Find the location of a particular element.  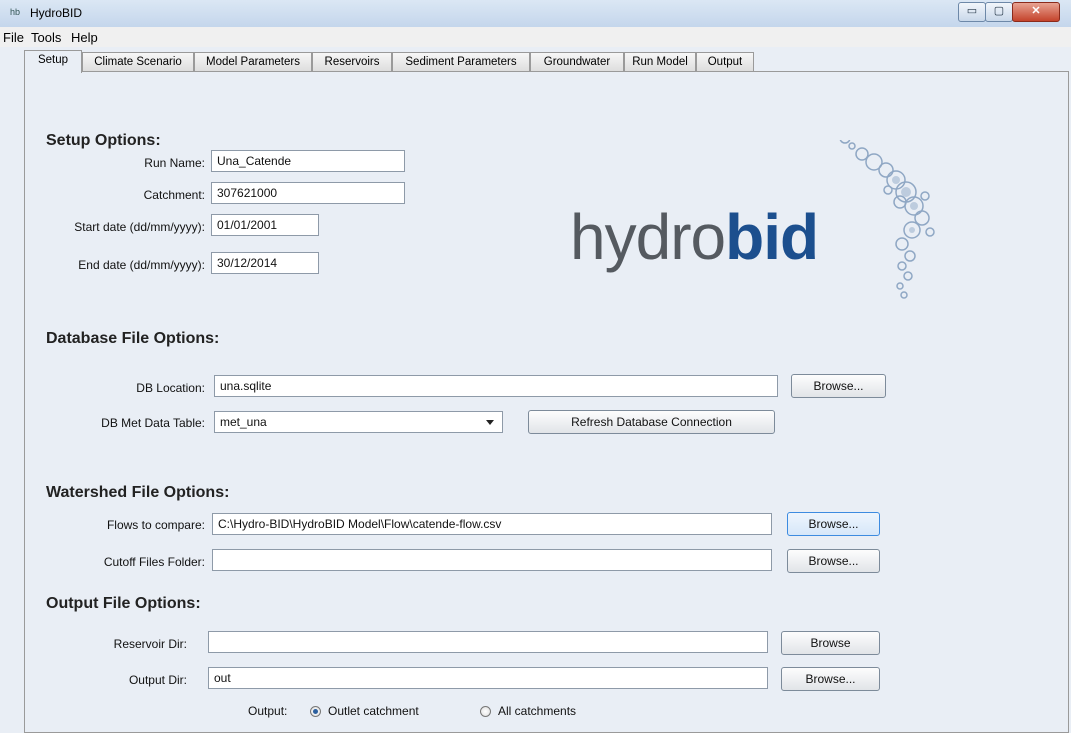

all-catchments-label: All catchments is located at coordinates (537, 711).